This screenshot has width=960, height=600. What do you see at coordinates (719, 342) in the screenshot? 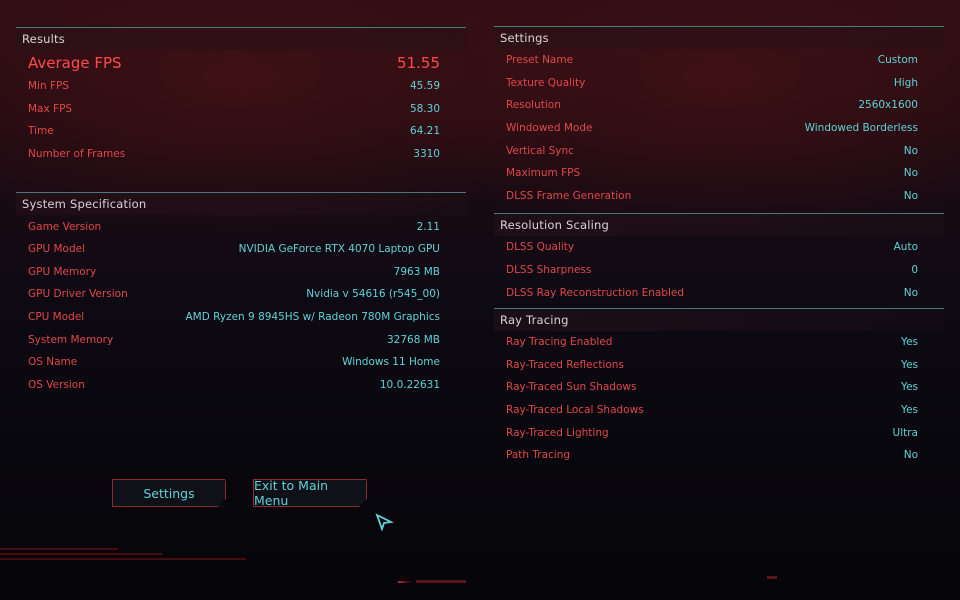
I see `setting-row: Ray Tracing Enabled Yes` at bounding box center [719, 342].